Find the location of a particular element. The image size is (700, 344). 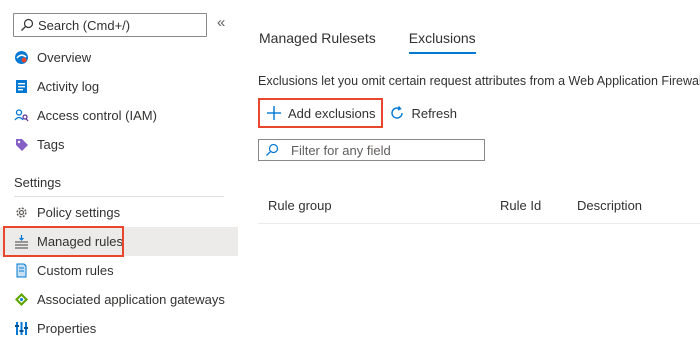

tab-exclusions: Exclusions is located at coordinates (442, 42).